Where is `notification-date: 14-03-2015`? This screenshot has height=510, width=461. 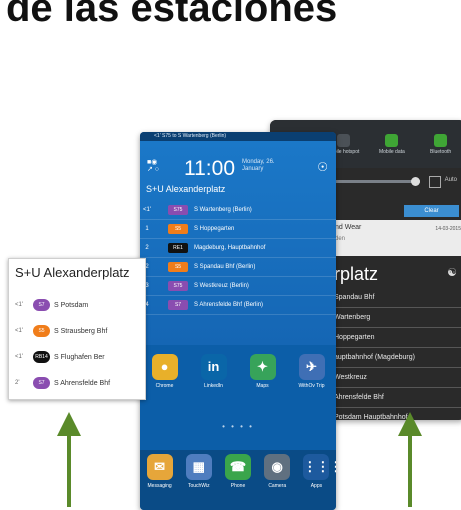 notification-date: 14-03-2015 is located at coordinates (448, 229).